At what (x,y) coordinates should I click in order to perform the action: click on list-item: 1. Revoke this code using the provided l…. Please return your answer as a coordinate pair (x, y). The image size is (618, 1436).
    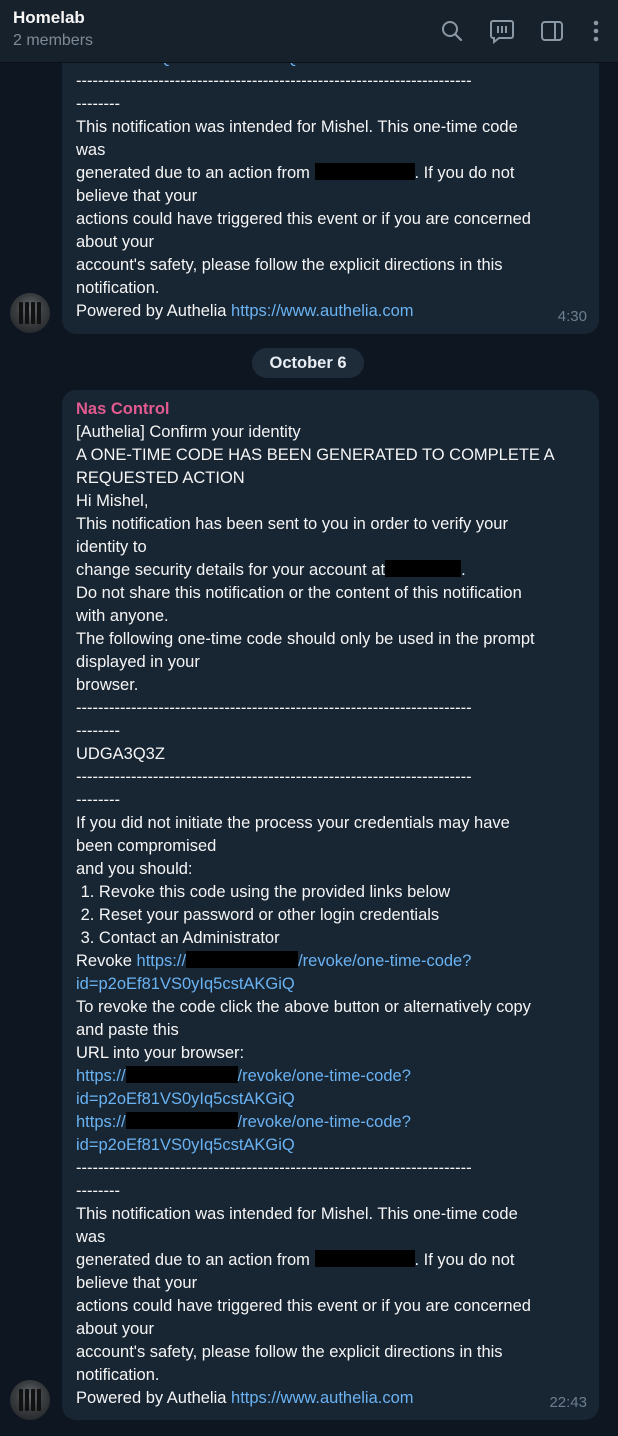
    Looking at the image, I should click on (263, 892).